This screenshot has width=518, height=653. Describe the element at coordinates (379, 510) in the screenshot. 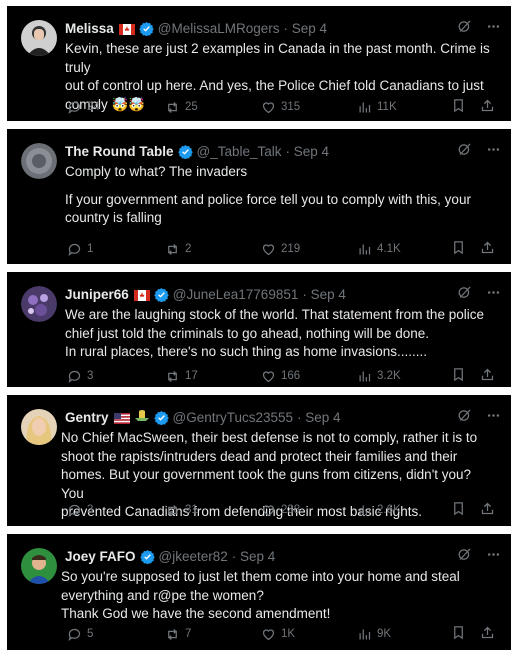

I see `views-button: 2.6K` at that location.